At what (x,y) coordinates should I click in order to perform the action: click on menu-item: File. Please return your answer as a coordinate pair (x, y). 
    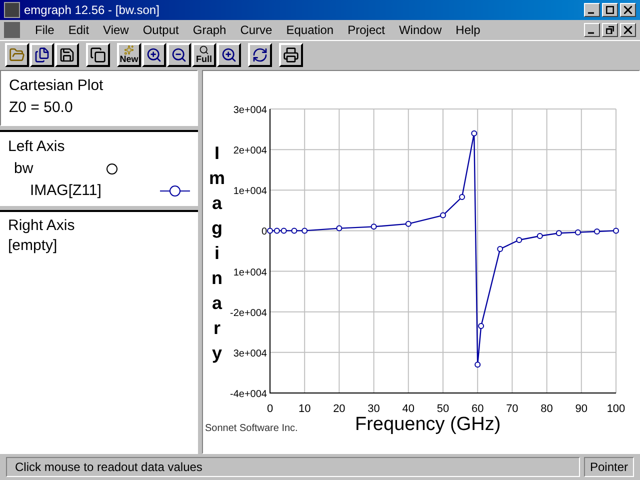
    Looking at the image, I should click on (45, 30).